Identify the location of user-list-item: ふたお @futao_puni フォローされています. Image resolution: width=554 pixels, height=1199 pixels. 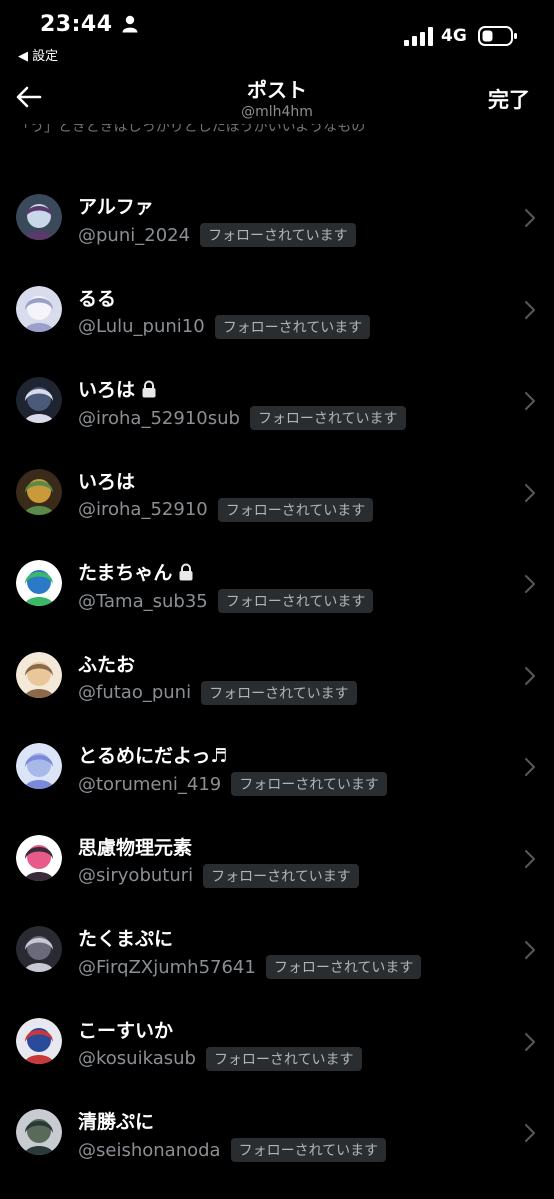
(277, 674).